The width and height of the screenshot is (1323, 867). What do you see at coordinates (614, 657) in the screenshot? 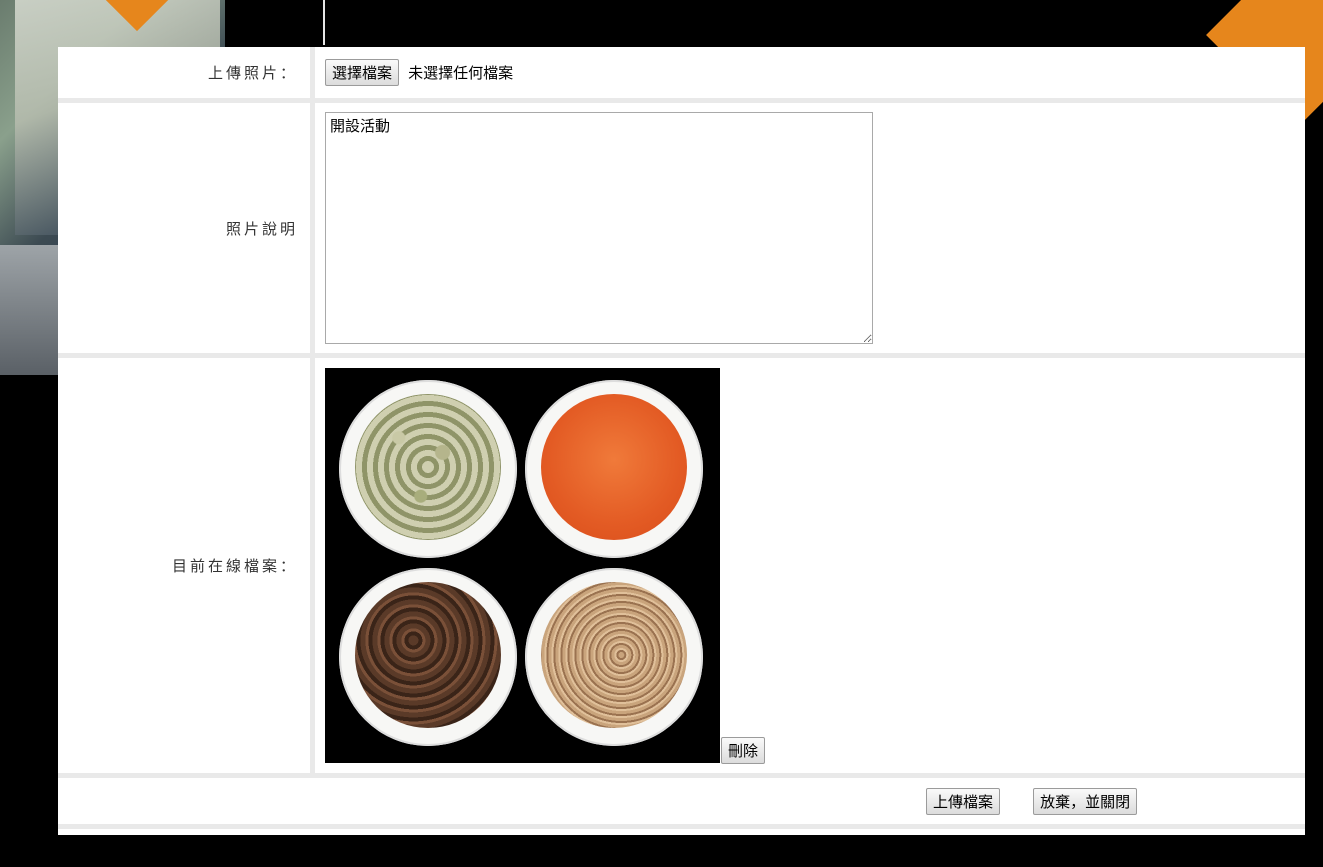
I see `bowl-coriander` at bounding box center [614, 657].